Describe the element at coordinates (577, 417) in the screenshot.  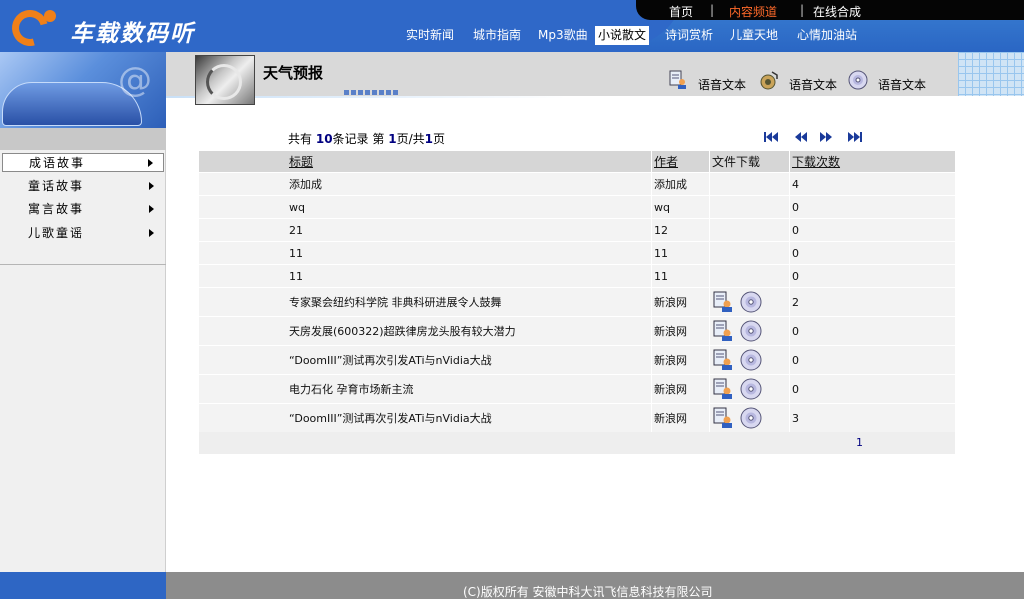
I see `table-row: “DoomIII”测试再次引发ATi与nVidia大战 新浪网 3` at that location.